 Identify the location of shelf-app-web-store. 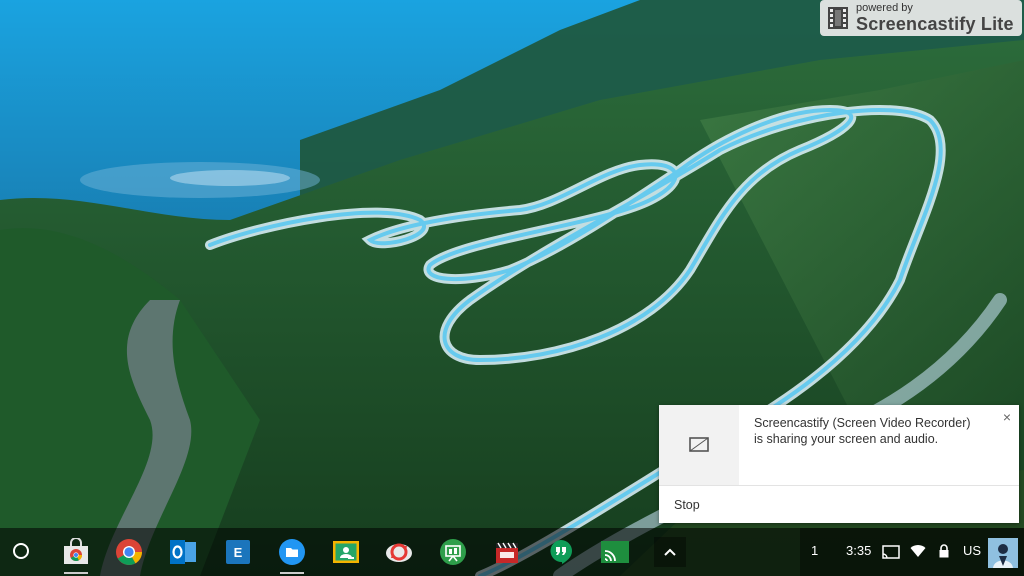
(76, 555).